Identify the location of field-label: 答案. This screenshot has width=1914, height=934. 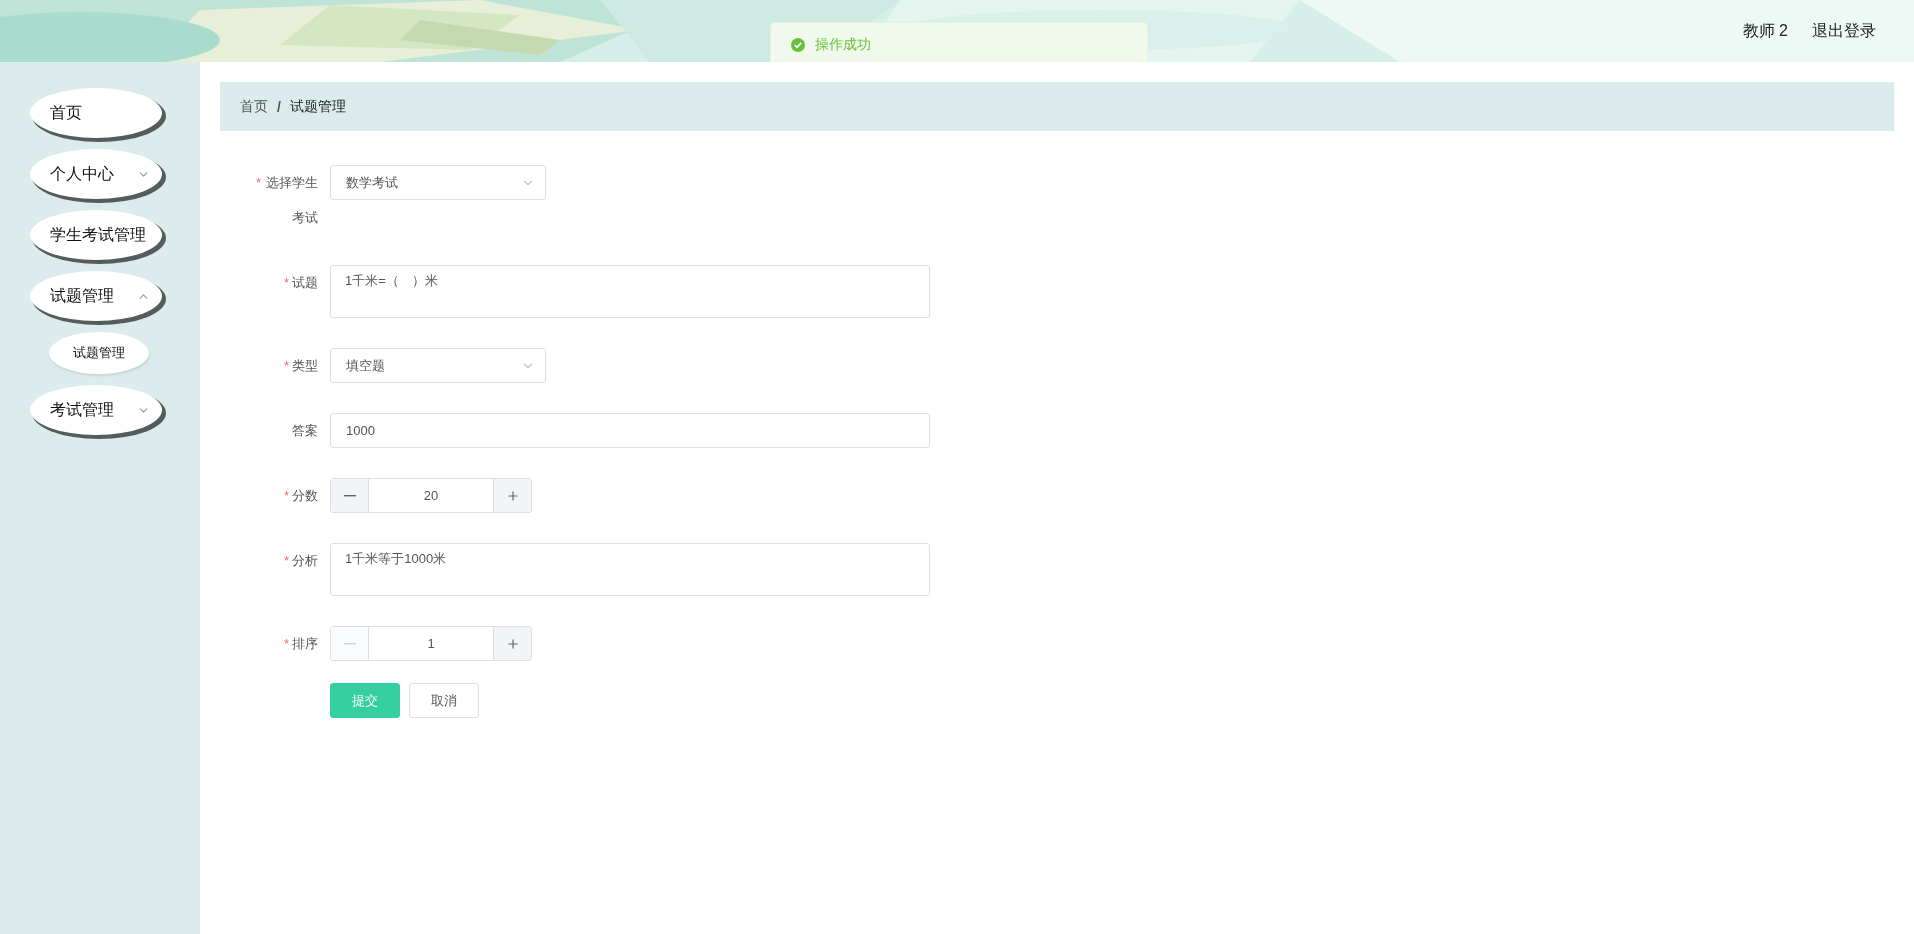
(305, 431).